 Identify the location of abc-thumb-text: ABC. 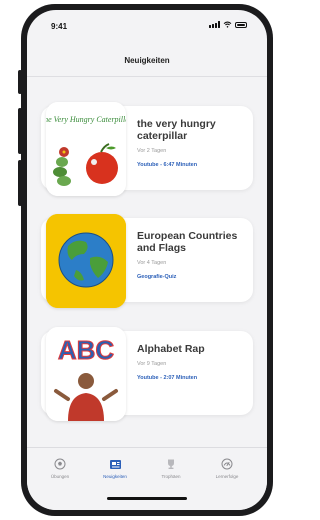
(86, 350).